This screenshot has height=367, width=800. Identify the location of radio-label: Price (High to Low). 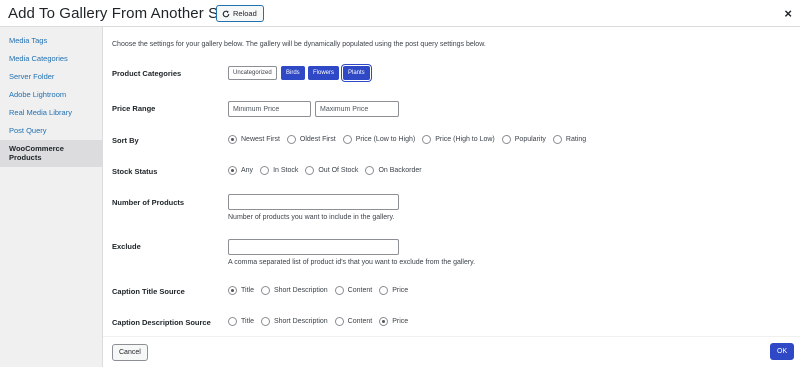
(465, 139).